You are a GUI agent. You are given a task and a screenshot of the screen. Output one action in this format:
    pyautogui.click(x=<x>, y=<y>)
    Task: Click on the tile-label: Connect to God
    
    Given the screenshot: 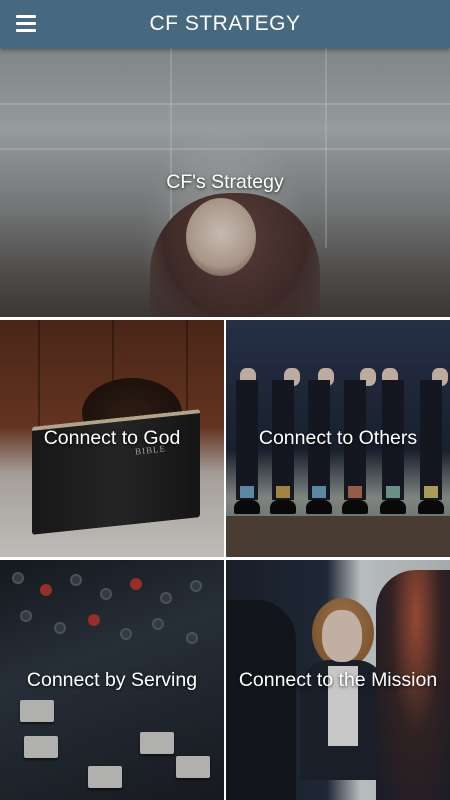 What is the action you would take?
    pyautogui.click(x=112, y=438)
    